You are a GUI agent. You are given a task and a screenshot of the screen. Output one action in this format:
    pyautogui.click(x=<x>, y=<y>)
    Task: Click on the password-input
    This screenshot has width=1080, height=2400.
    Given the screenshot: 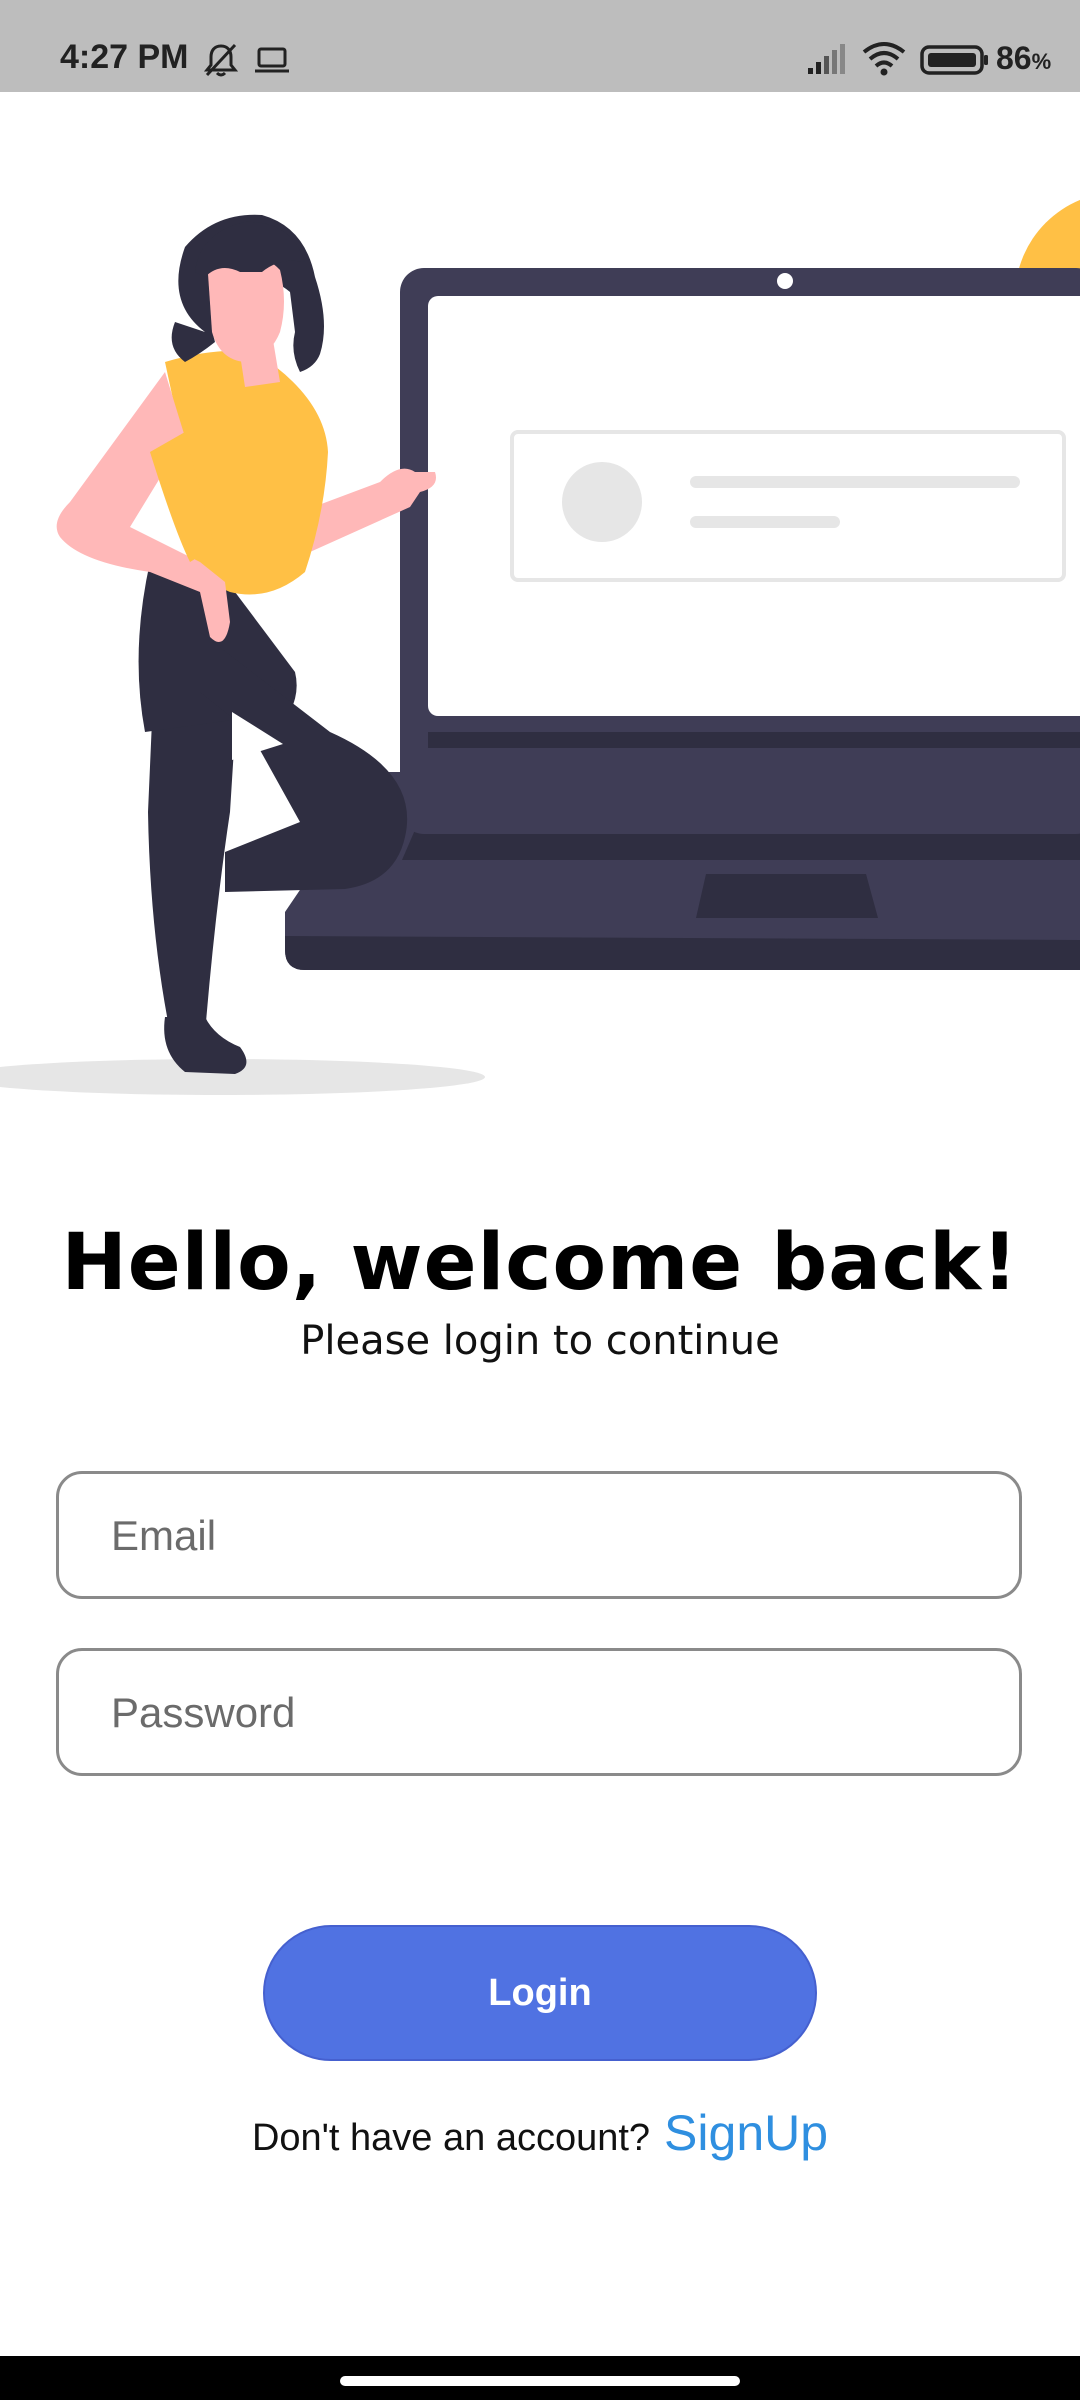 What is the action you would take?
    pyautogui.click(x=541, y=1713)
    